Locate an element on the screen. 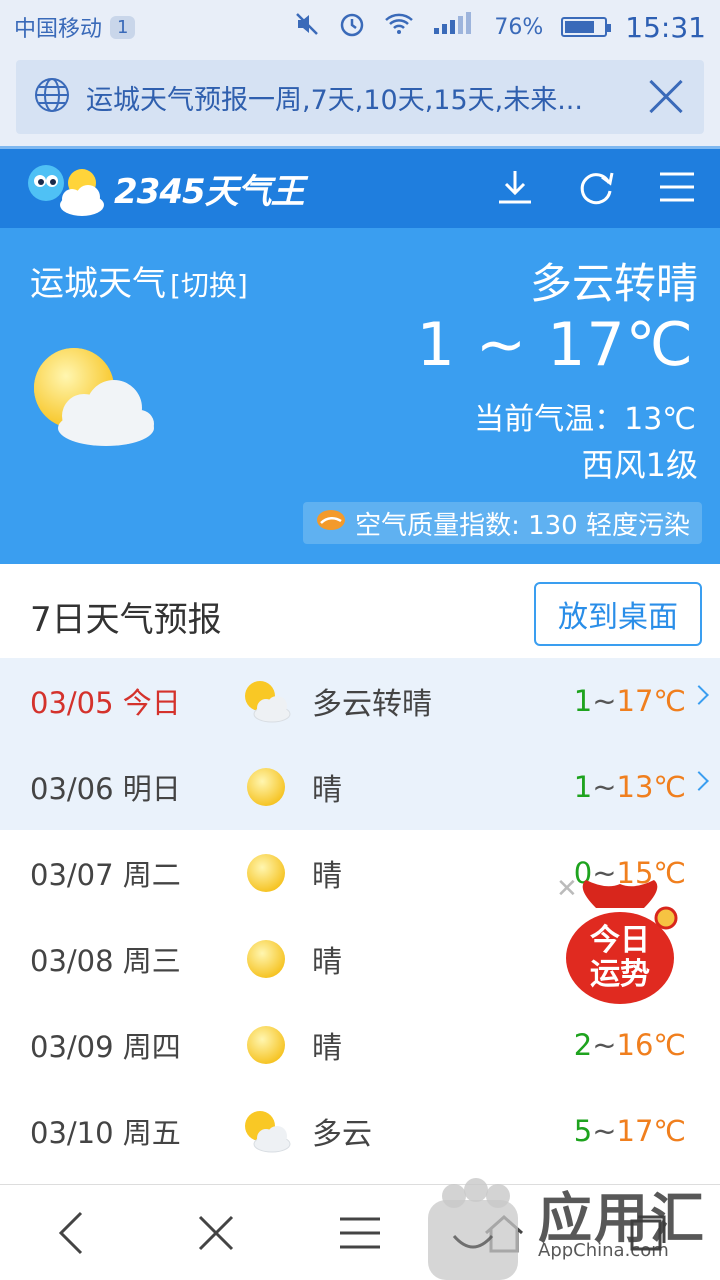  clock: 15:31 is located at coordinates (665, 27).